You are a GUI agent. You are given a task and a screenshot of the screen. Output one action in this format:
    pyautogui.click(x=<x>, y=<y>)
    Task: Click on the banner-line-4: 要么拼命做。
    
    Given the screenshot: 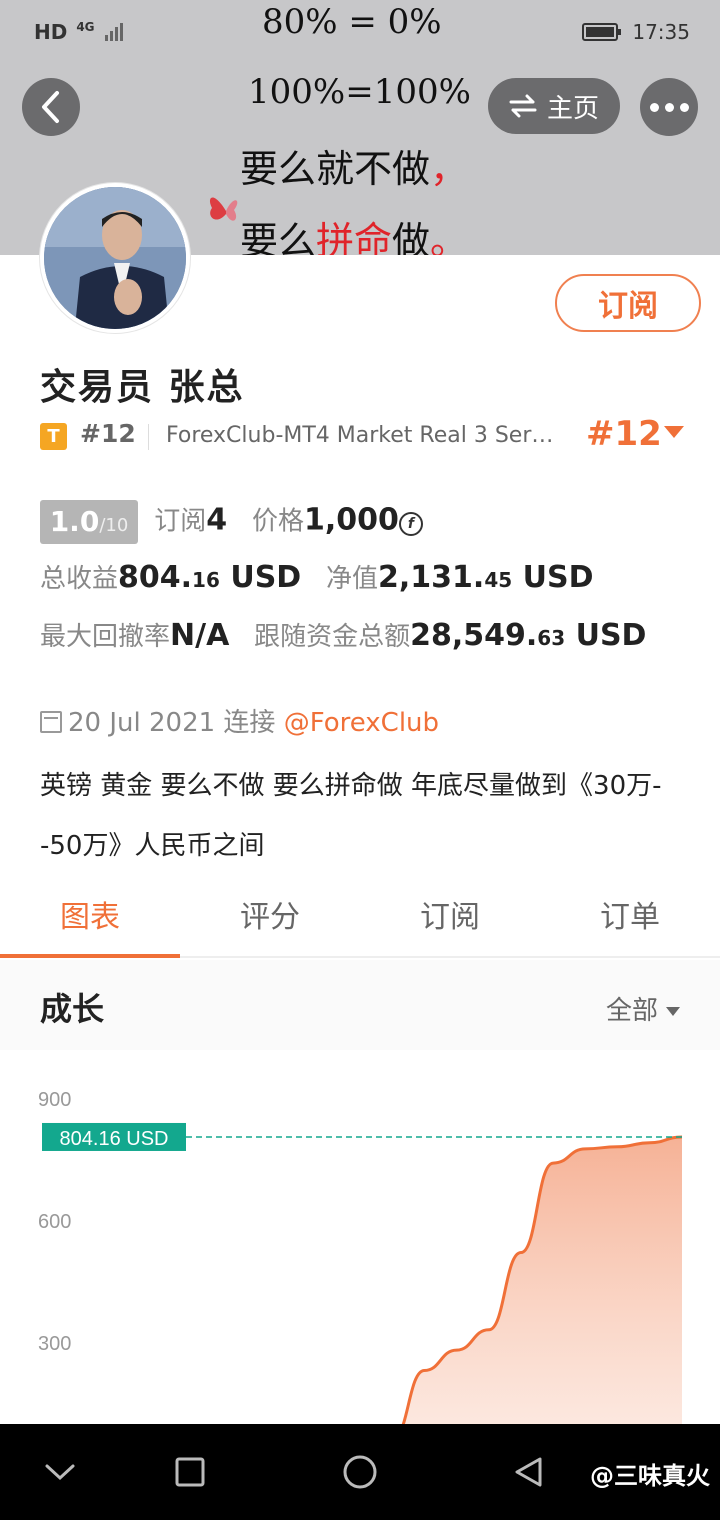 What is the action you would take?
    pyautogui.click(x=354, y=232)
    